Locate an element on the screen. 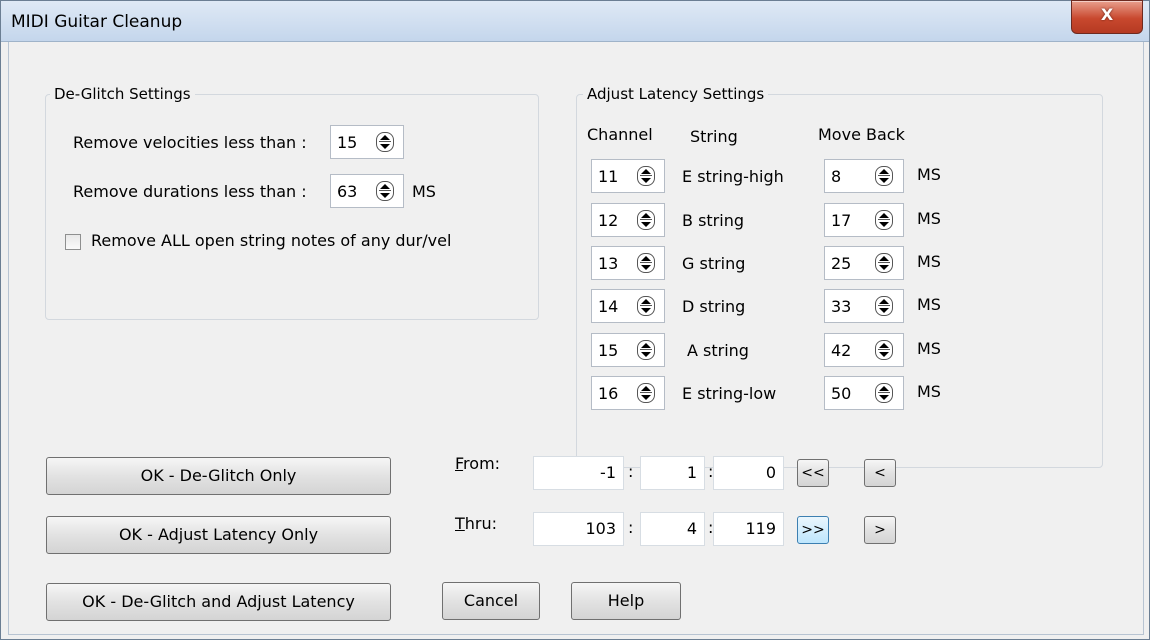 The height and width of the screenshot is (640, 1150). channel-spinner: 12 is located at coordinates (628, 220).